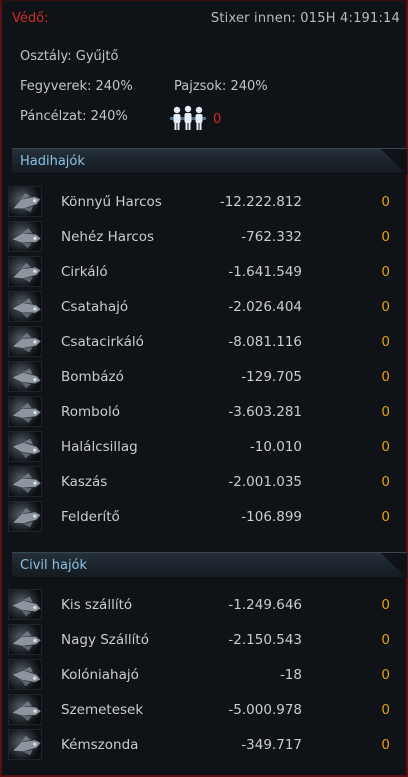 The image size is (408, 777). What do you see at coordinates (265, 307) in the screenshot?
I see `ship-loss: -2.026.404` at bounding box center [265, 307].